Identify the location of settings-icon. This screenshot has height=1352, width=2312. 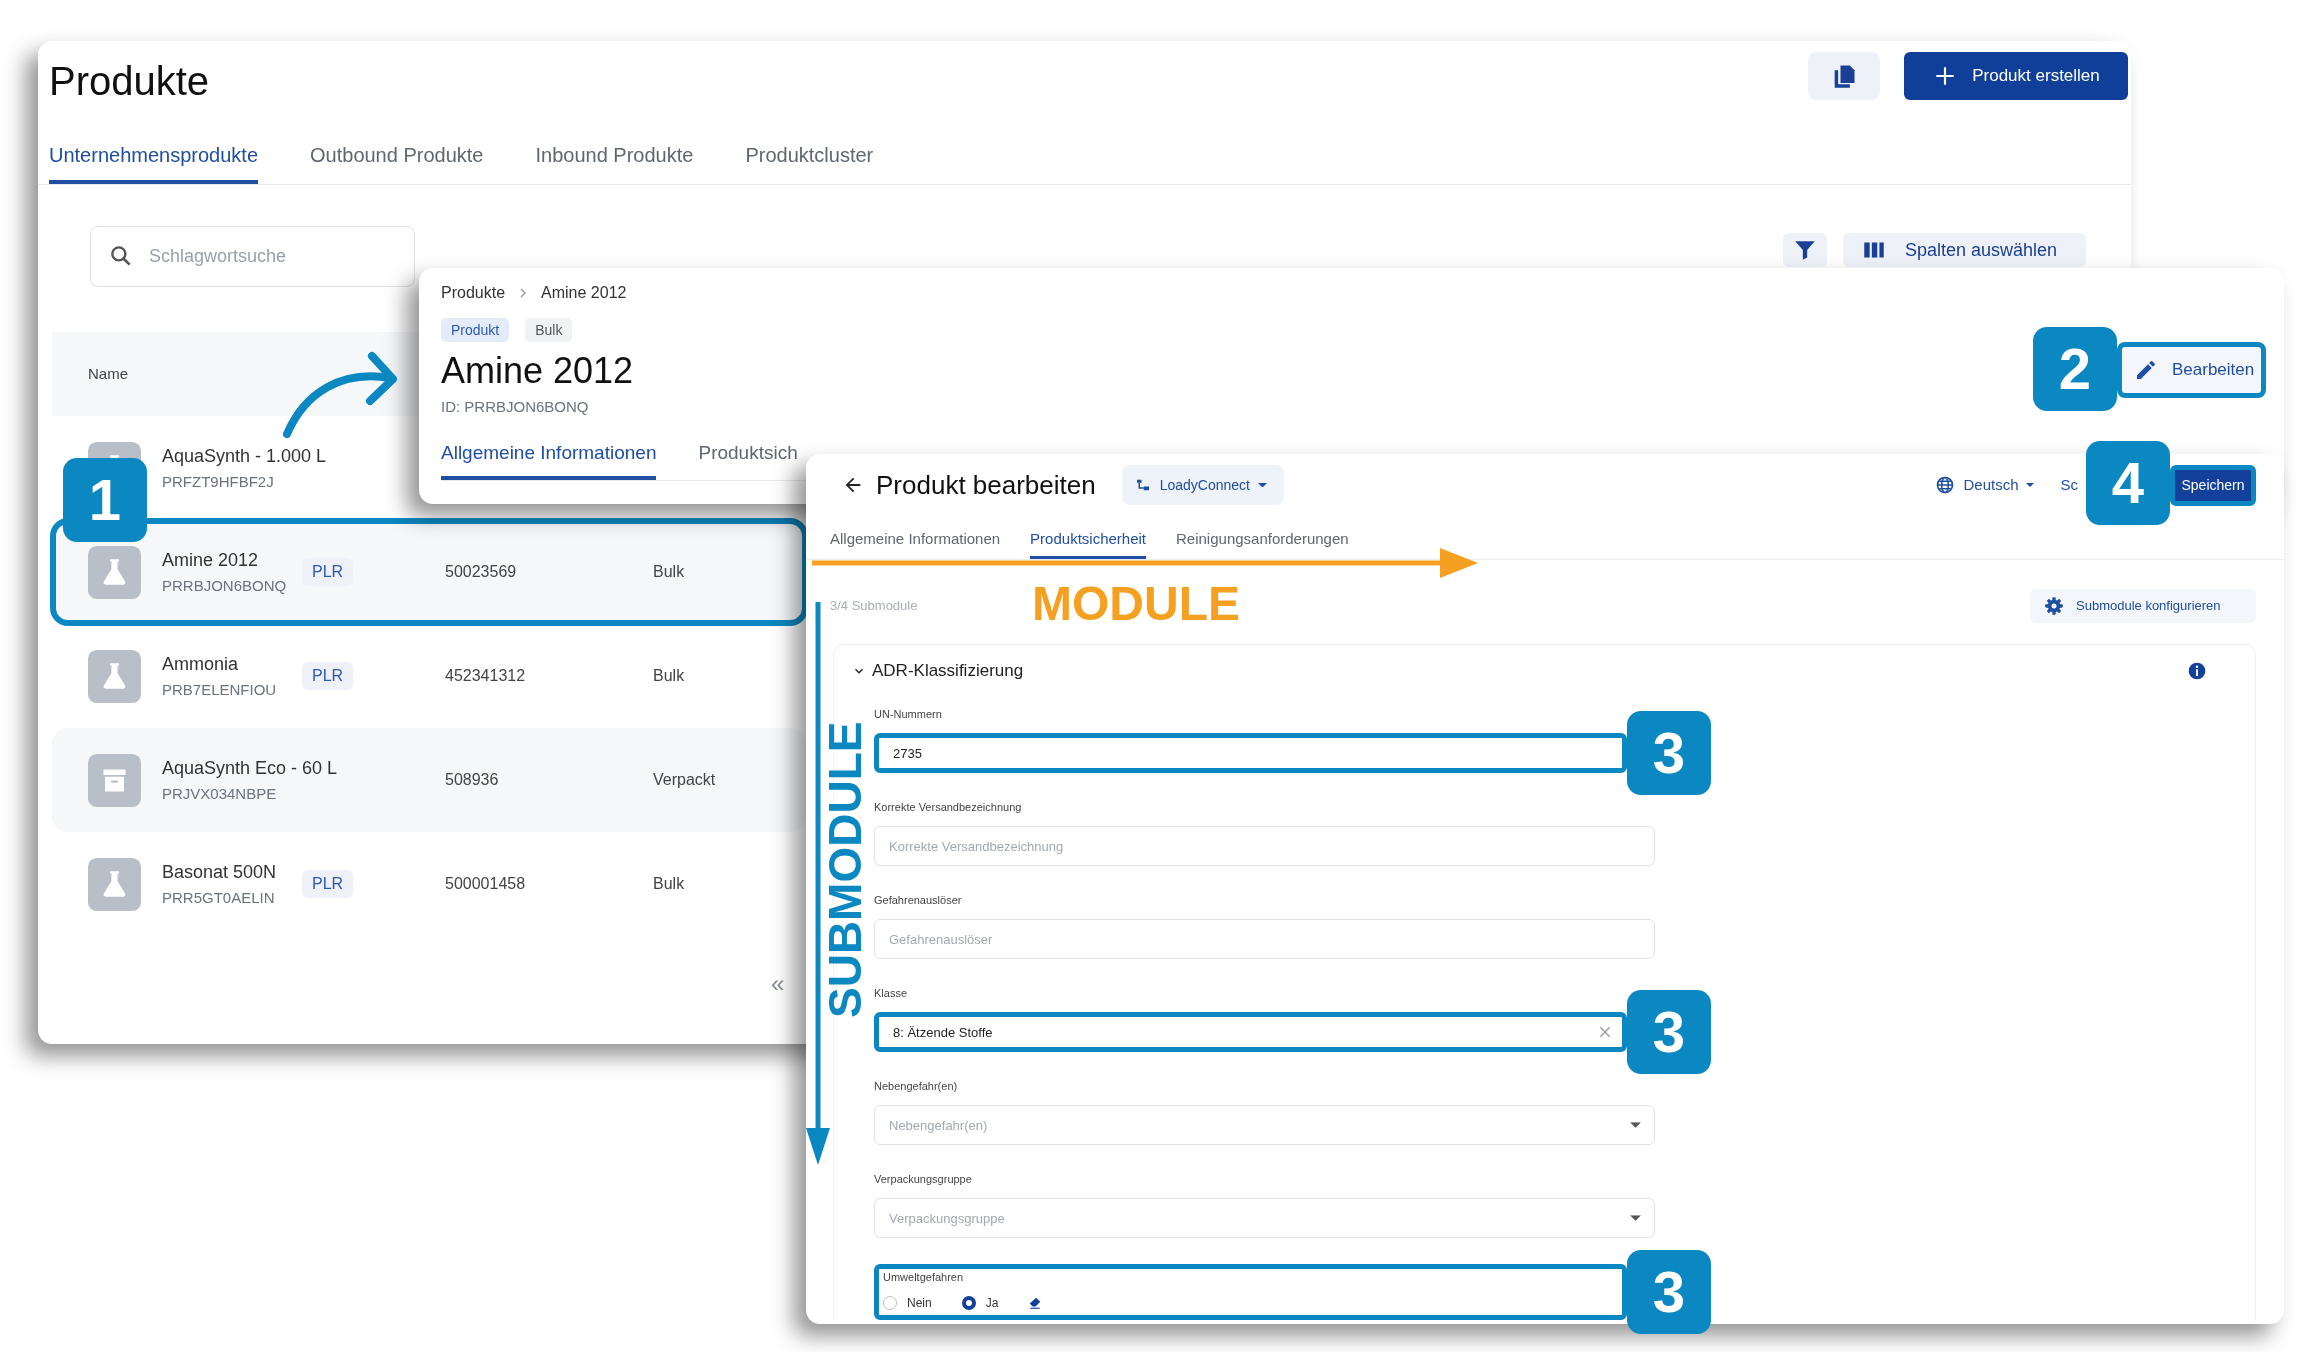
(2054, 606).